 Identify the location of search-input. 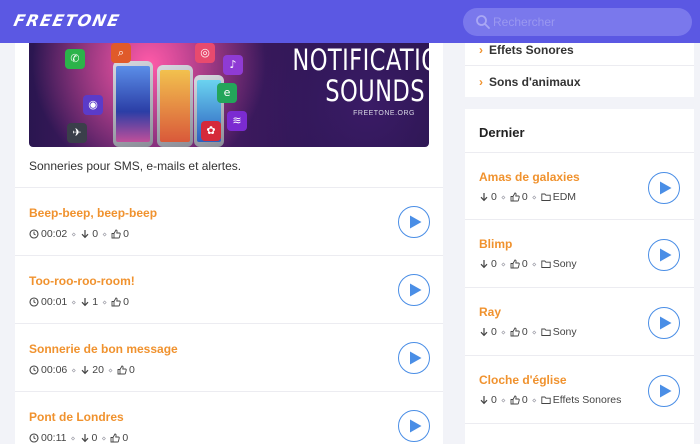
(588, 22).